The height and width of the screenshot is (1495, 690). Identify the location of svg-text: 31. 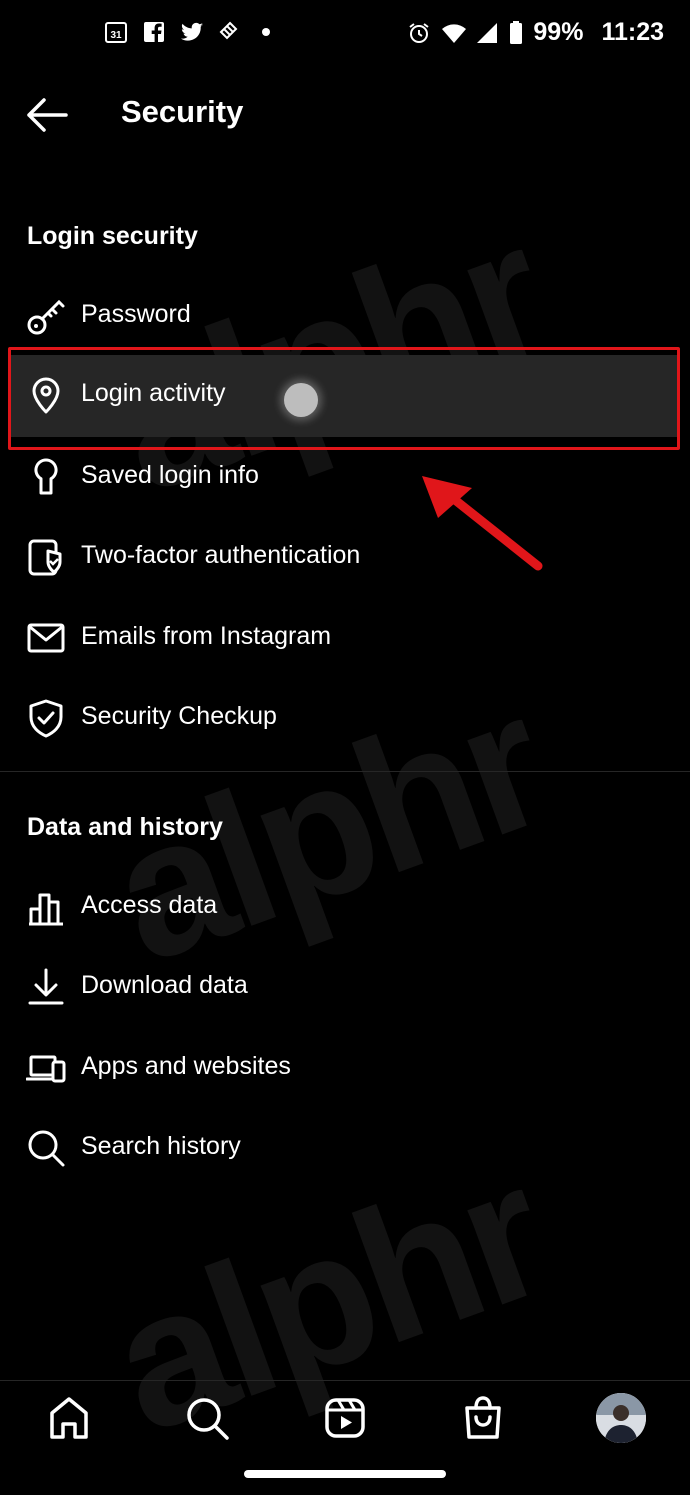
(116, 35).